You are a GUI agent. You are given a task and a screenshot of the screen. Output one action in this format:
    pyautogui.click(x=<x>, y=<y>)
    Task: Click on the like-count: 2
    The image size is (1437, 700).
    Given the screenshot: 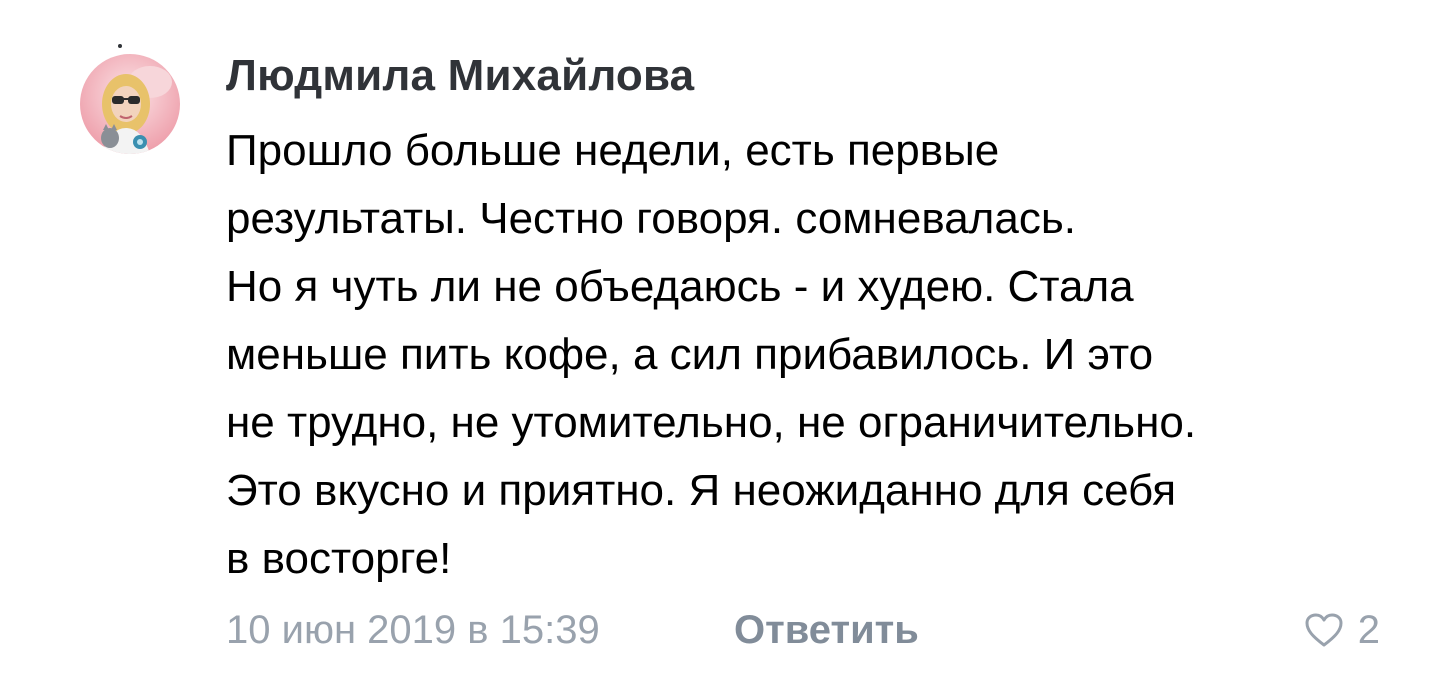 What is the action you would take?
    pyautogui.click(x=1368, y=630)
    